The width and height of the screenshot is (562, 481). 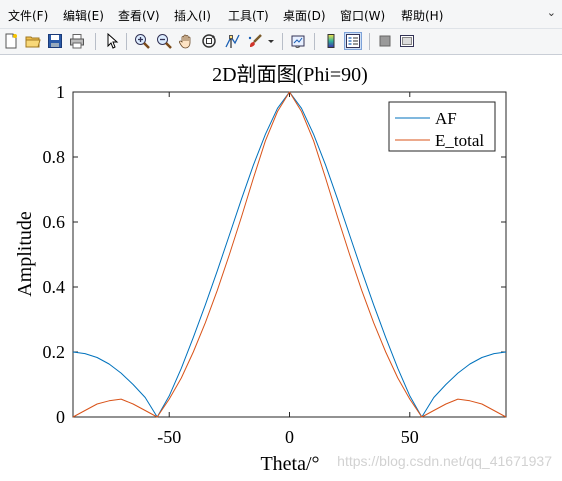 What do you see at coordinates (11, 41) in the screenshot?
I see `new-figure-icon` at bounding box center [11, 41].